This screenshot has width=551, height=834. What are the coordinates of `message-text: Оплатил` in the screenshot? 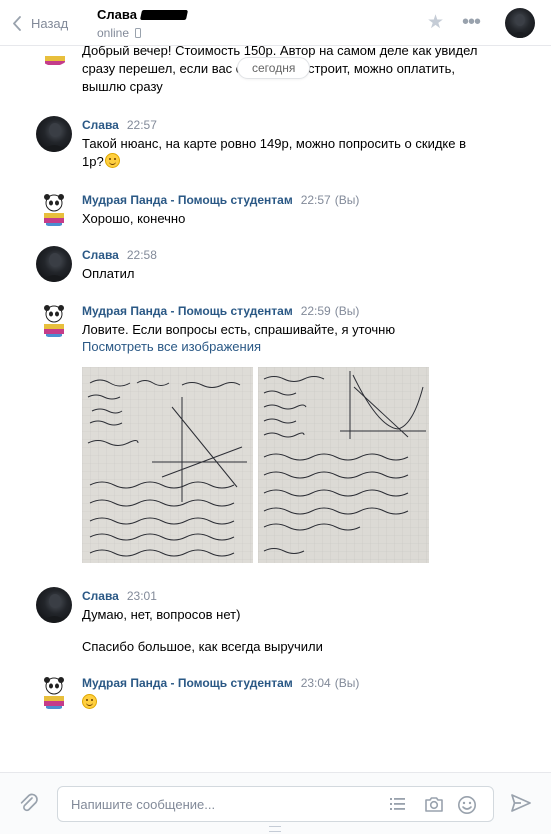 It's located at (108, 273).